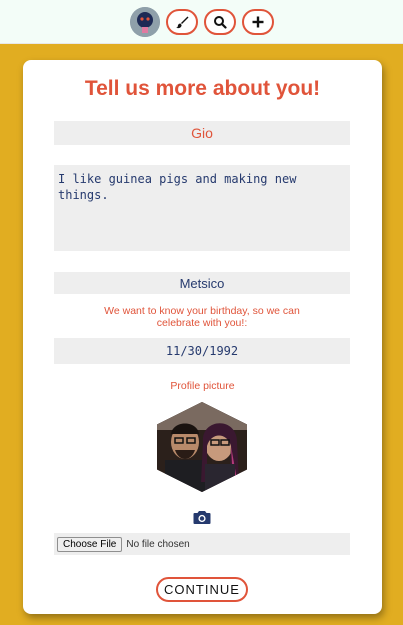 This screenshot has width=403, height=625. What do you see at coordinates (202, 589) in the screenshot?
I see `continue-button: CONTINUE` at bounding box center [202, 589].